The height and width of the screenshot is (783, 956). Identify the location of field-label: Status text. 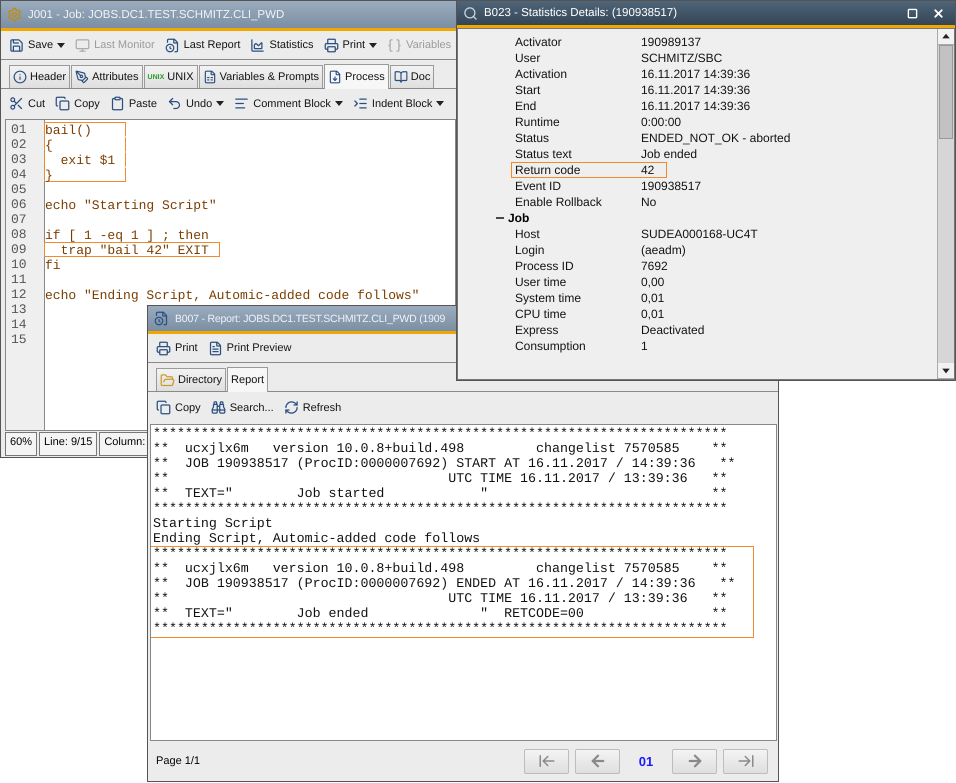
(544, 154).